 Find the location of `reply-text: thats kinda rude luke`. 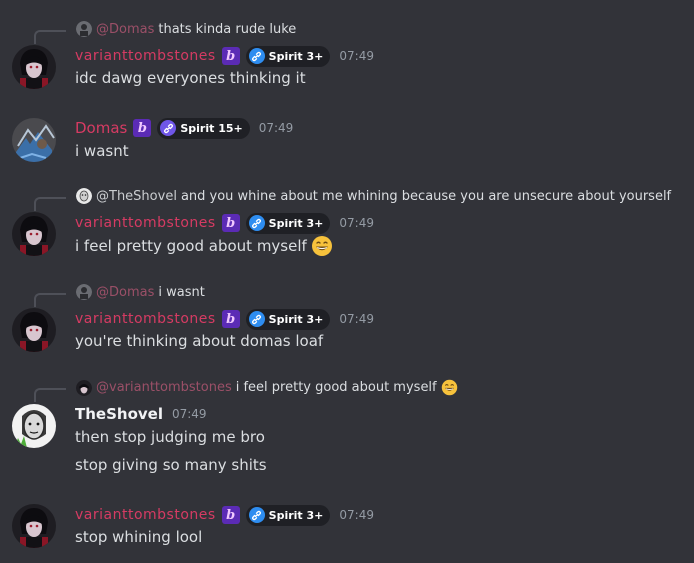

reply-text: thats kinda rude luke is located at coordinates (227, 29).